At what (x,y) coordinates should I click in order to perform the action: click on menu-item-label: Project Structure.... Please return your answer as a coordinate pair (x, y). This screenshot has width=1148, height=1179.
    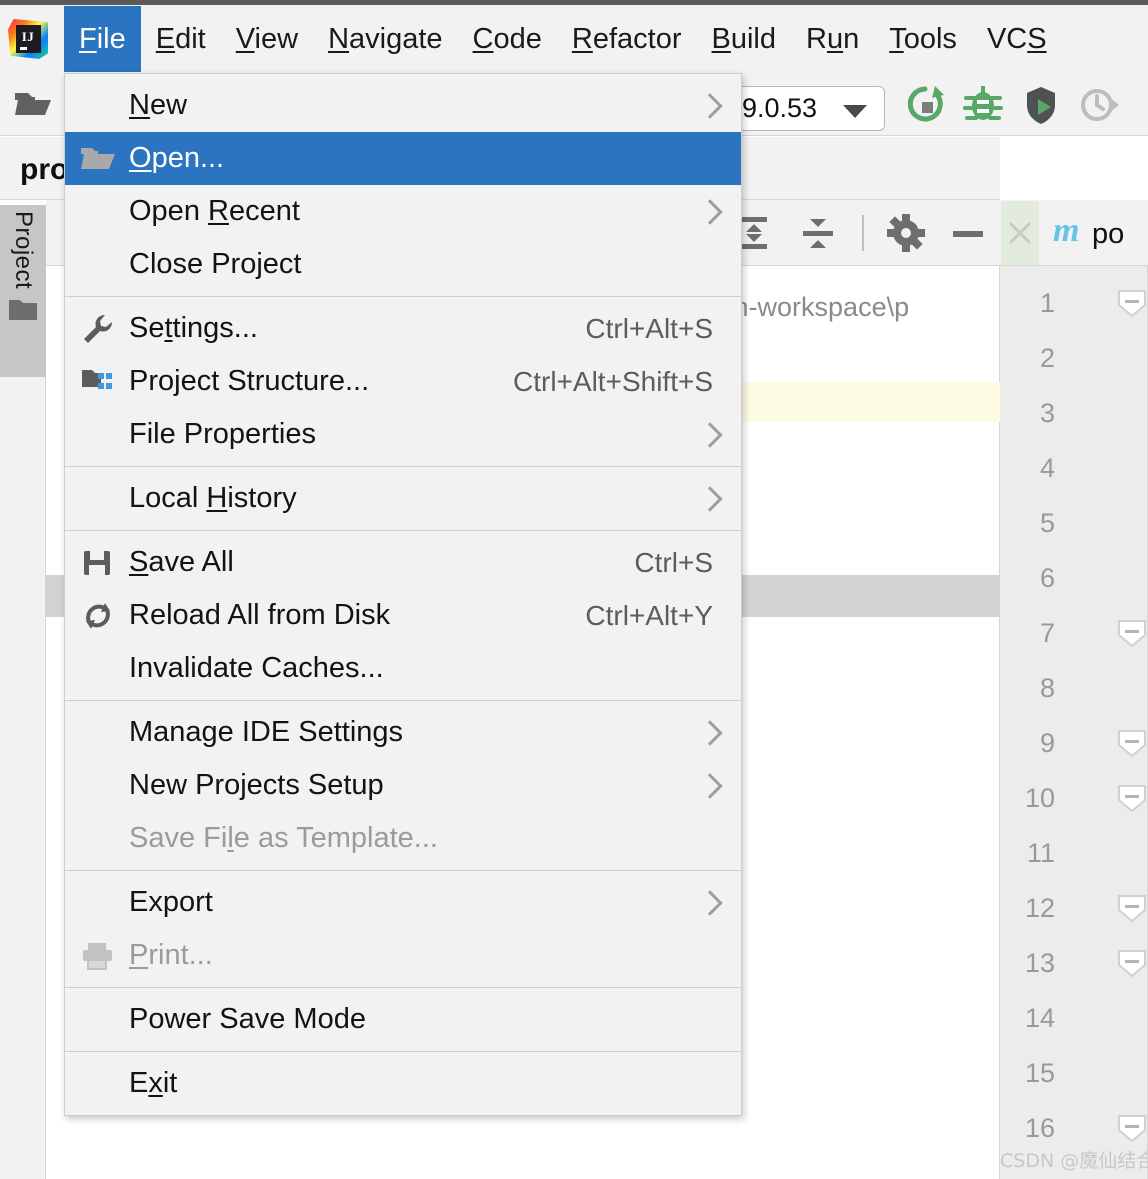
    Looking at the image, I should click on (249, 381).